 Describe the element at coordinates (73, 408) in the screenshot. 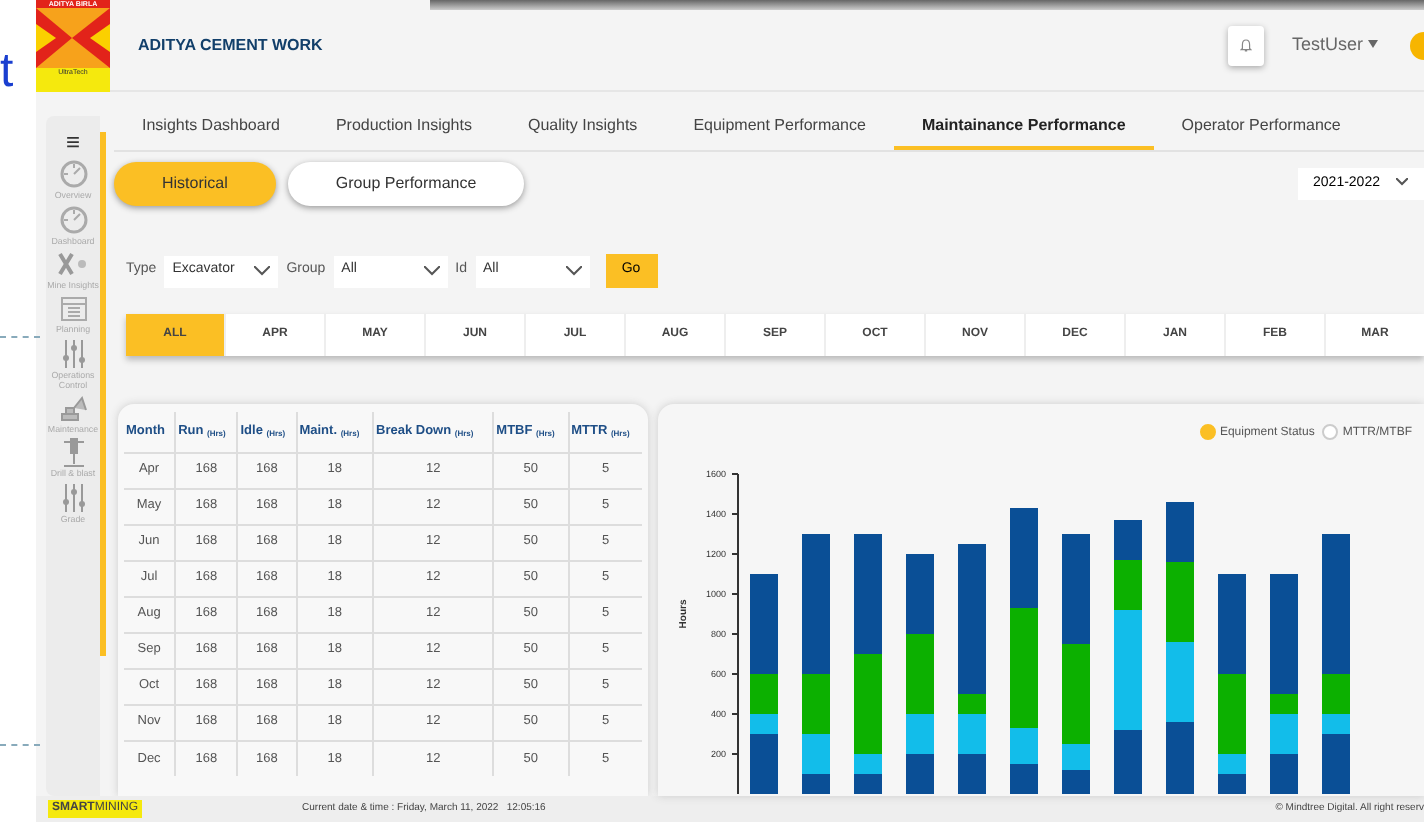

I see `excavator-icon` at that location.